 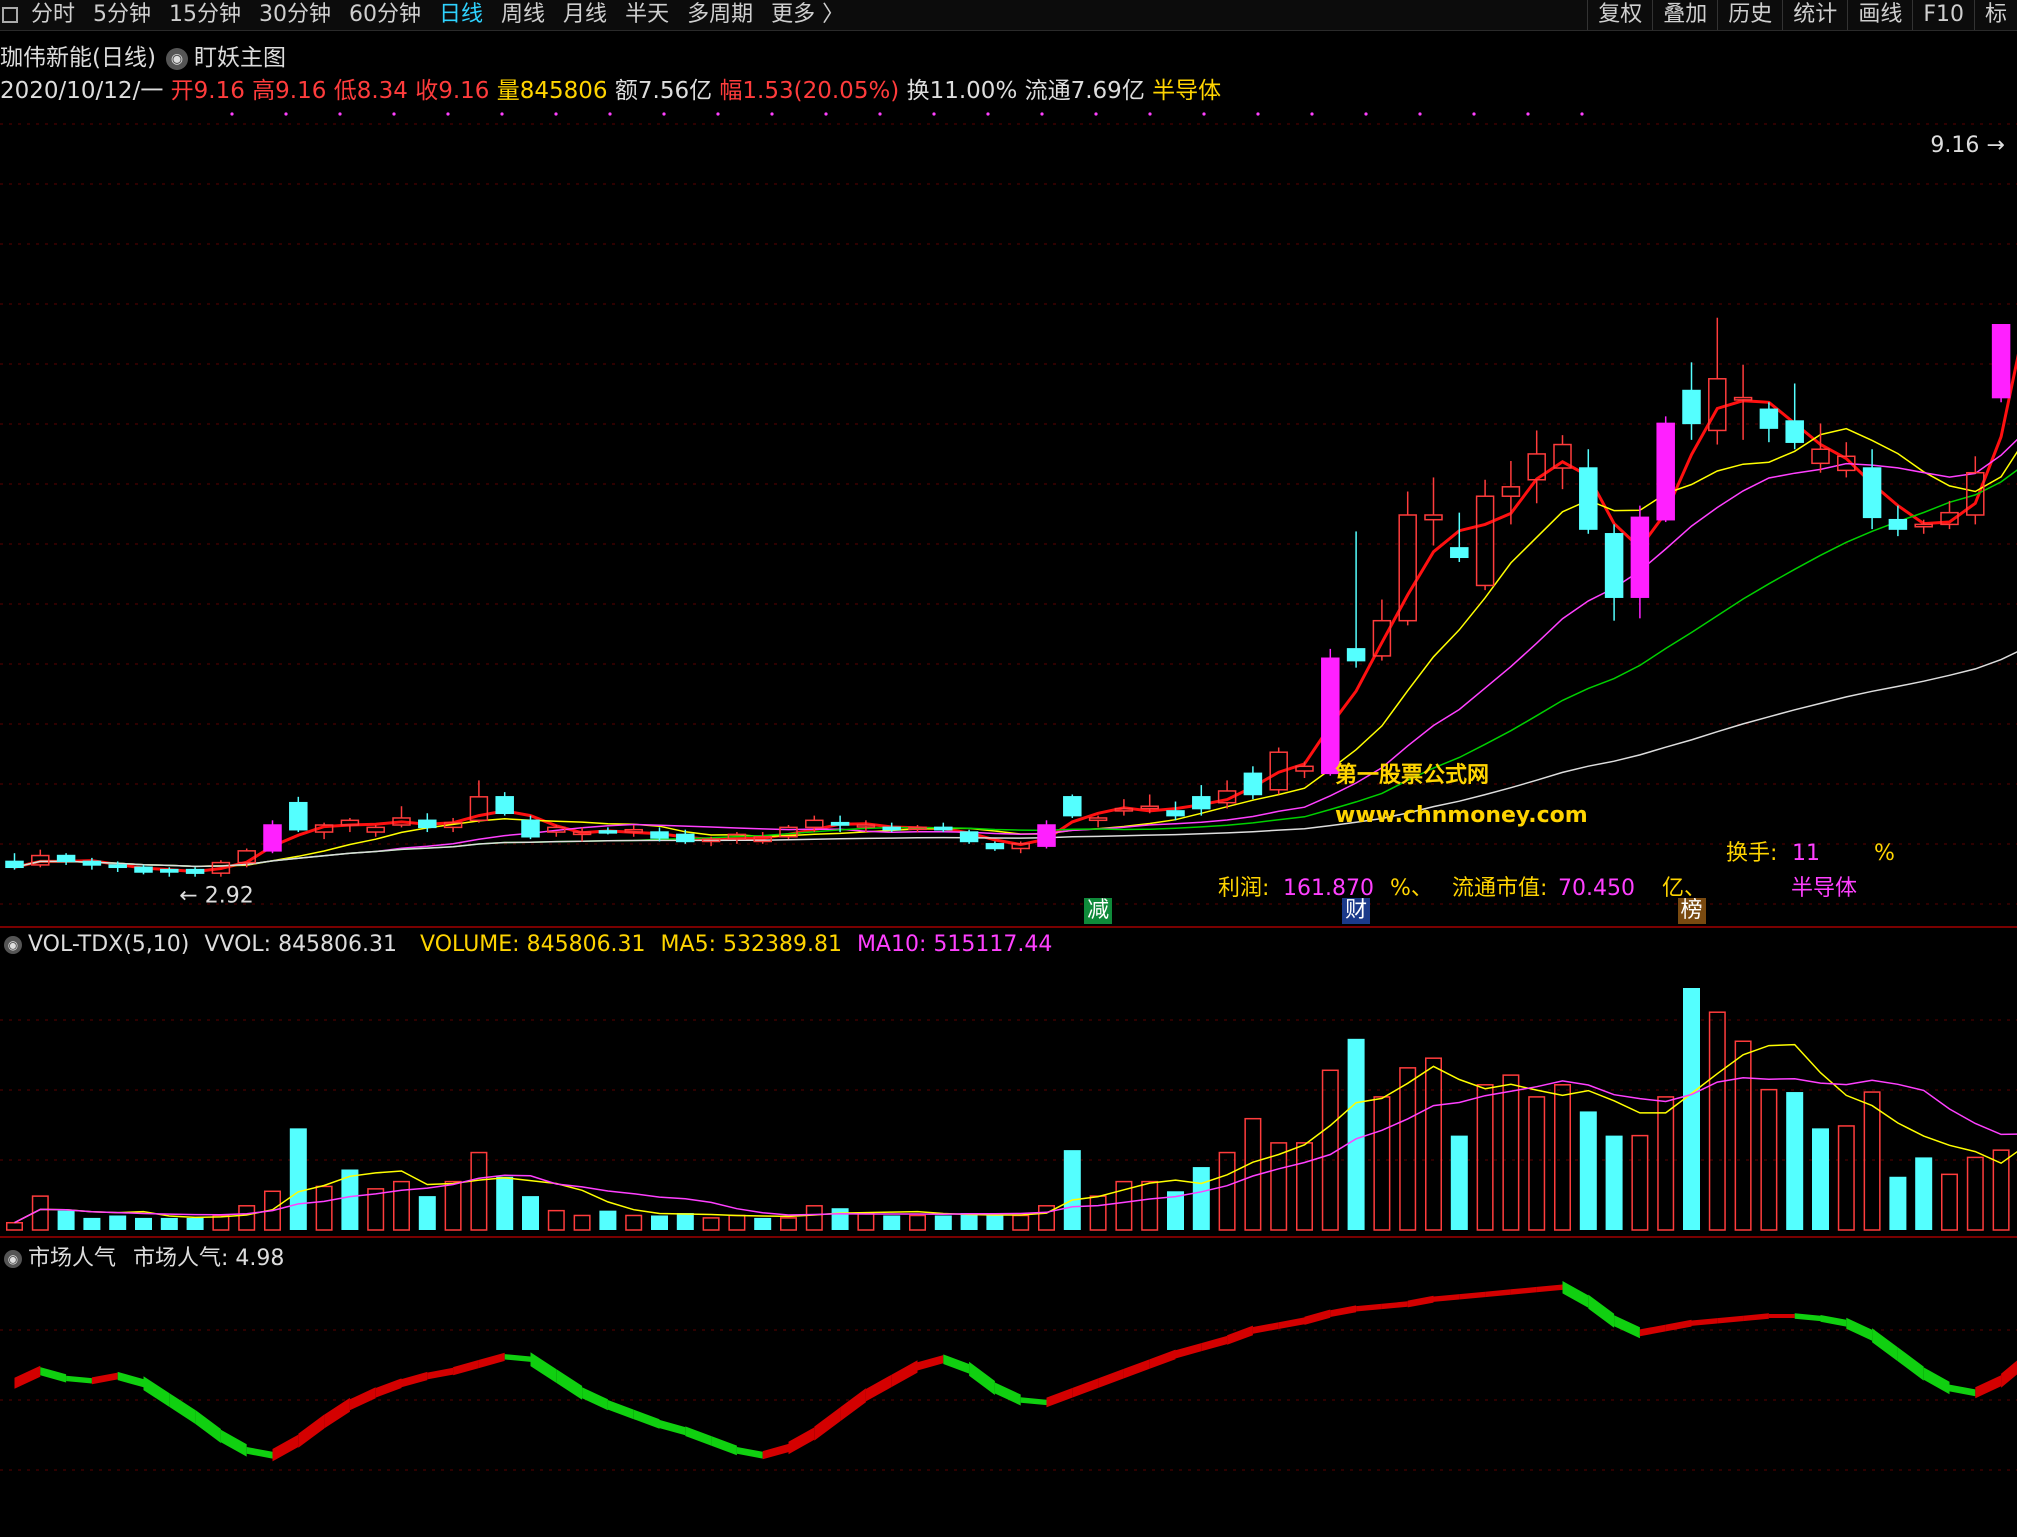 What do you see at coordinates (720, 15) in the screenshot?
I see `period-tab-9: 多周期` at bounding box center [720, 15].